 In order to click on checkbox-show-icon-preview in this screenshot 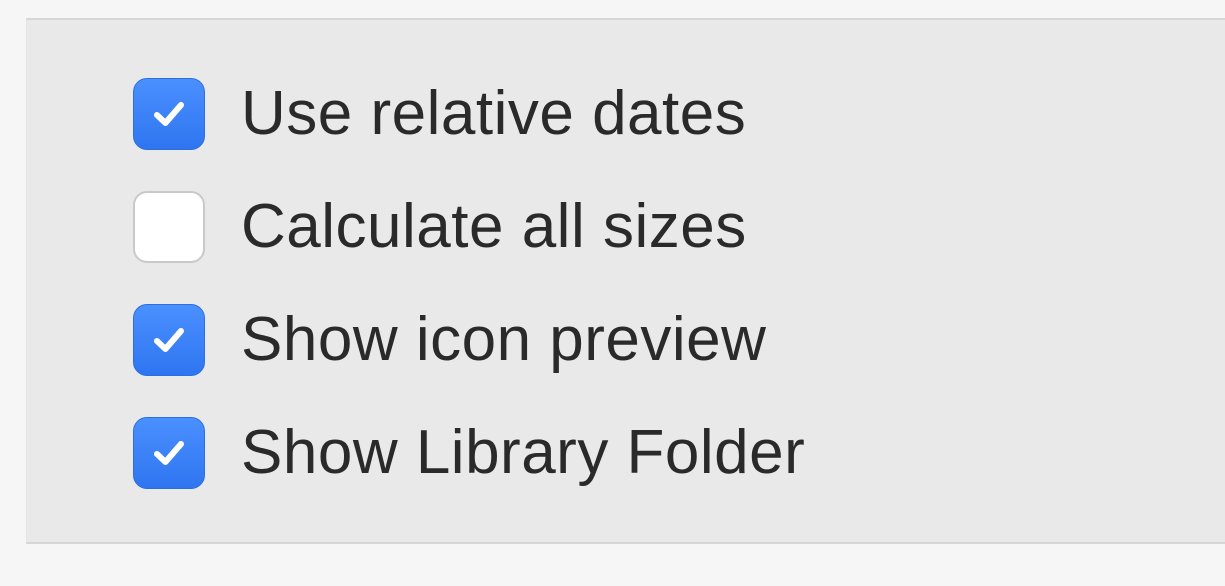, I will do `click(169, 340)`.